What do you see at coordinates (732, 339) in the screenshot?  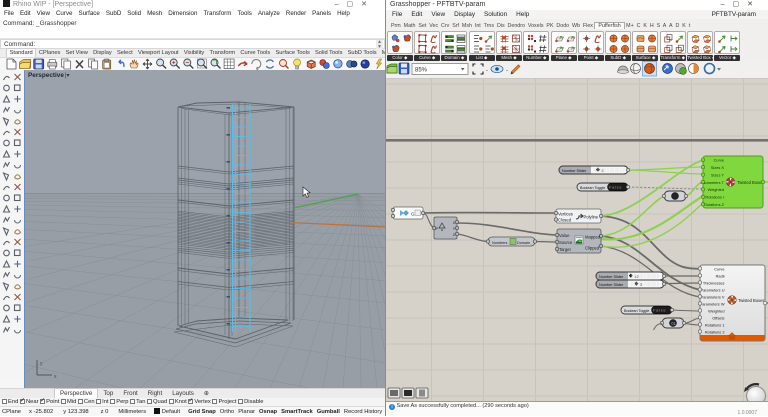 I see `svg-text: Info` at bounding box center [732, 339].